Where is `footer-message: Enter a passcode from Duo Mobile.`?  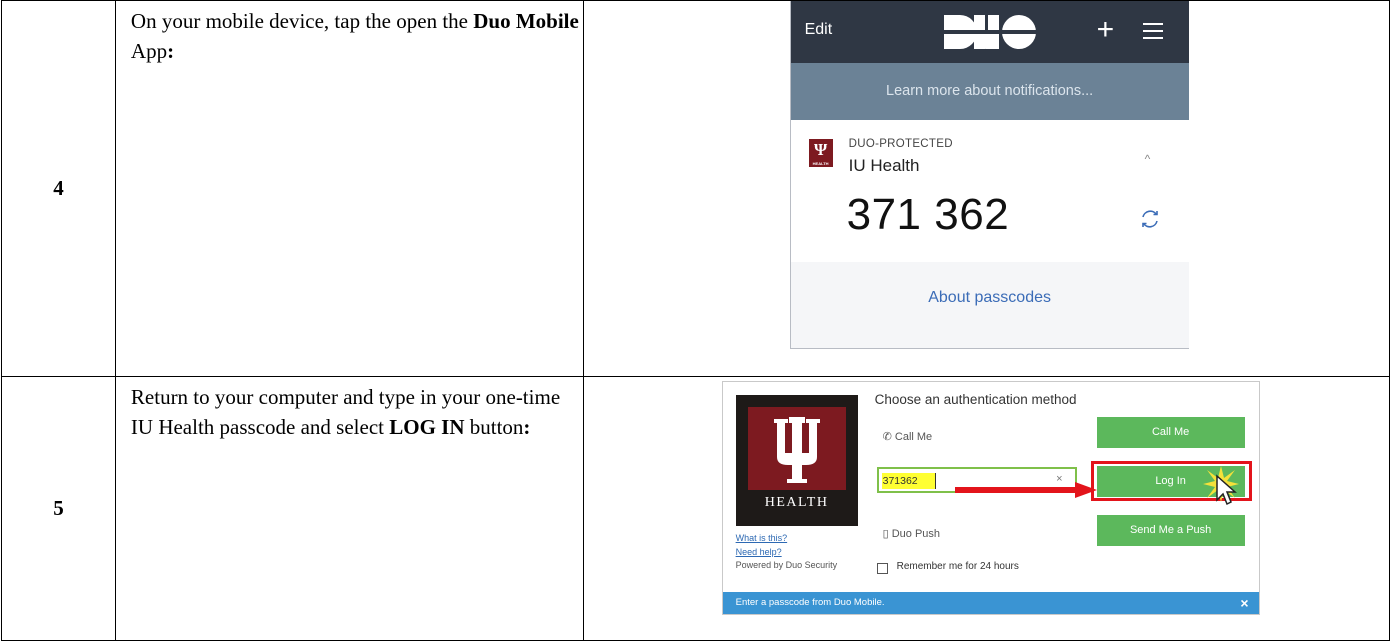 footer-message: Enter a passcode from Duo Mobile. is located at coordinates (810, 602).